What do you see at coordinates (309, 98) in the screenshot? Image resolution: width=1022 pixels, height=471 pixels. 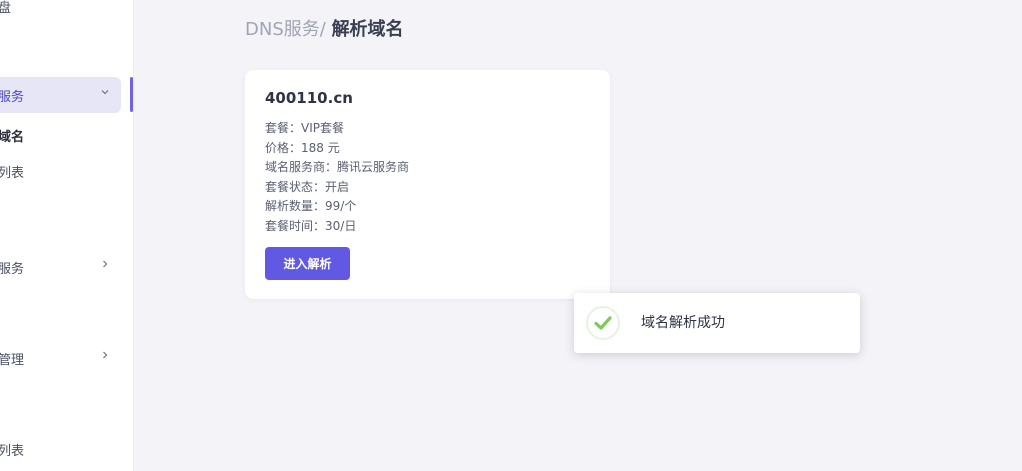 I see `domain-name: 400110.cn` at bounding box center [309, 98].